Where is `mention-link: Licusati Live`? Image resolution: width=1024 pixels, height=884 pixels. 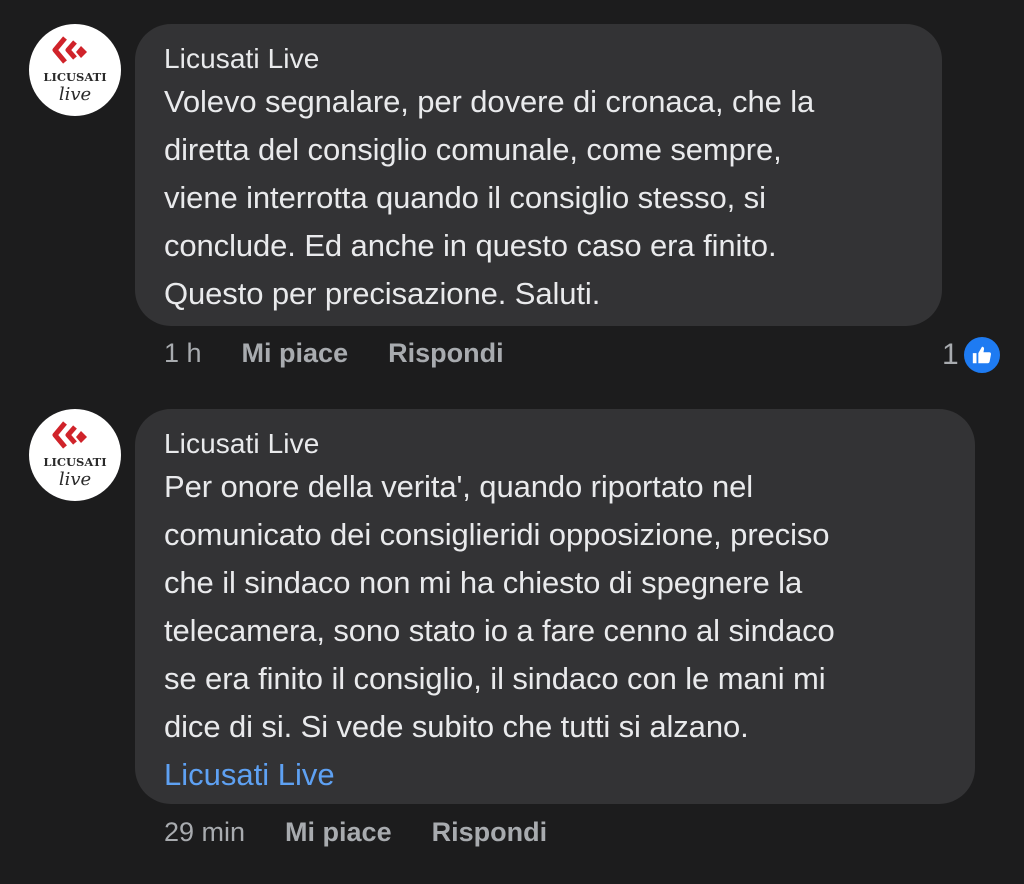 mention-link: Licusati Live is located at coordinates (554, 775).